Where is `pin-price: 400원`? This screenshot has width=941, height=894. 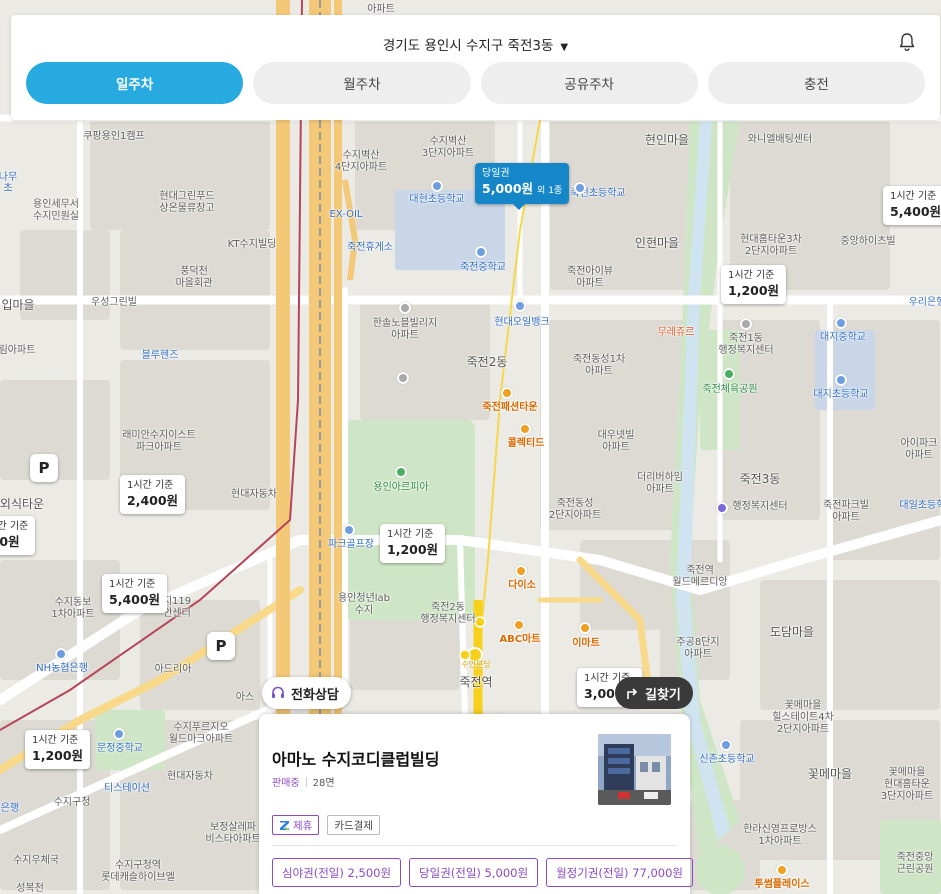
pin-price: 400원 is located at coordinates (10, 541).